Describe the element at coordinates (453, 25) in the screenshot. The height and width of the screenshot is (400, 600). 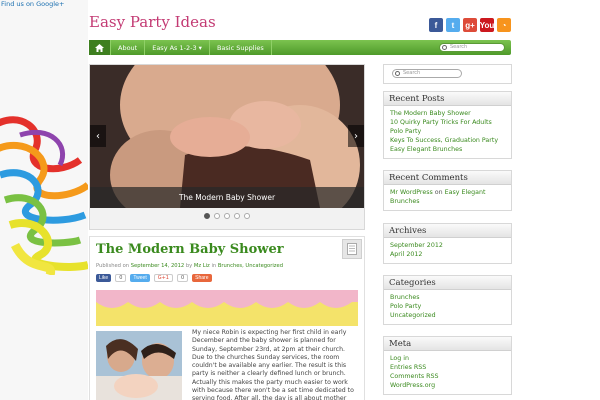
I see `twitter-icon: t` at that location.